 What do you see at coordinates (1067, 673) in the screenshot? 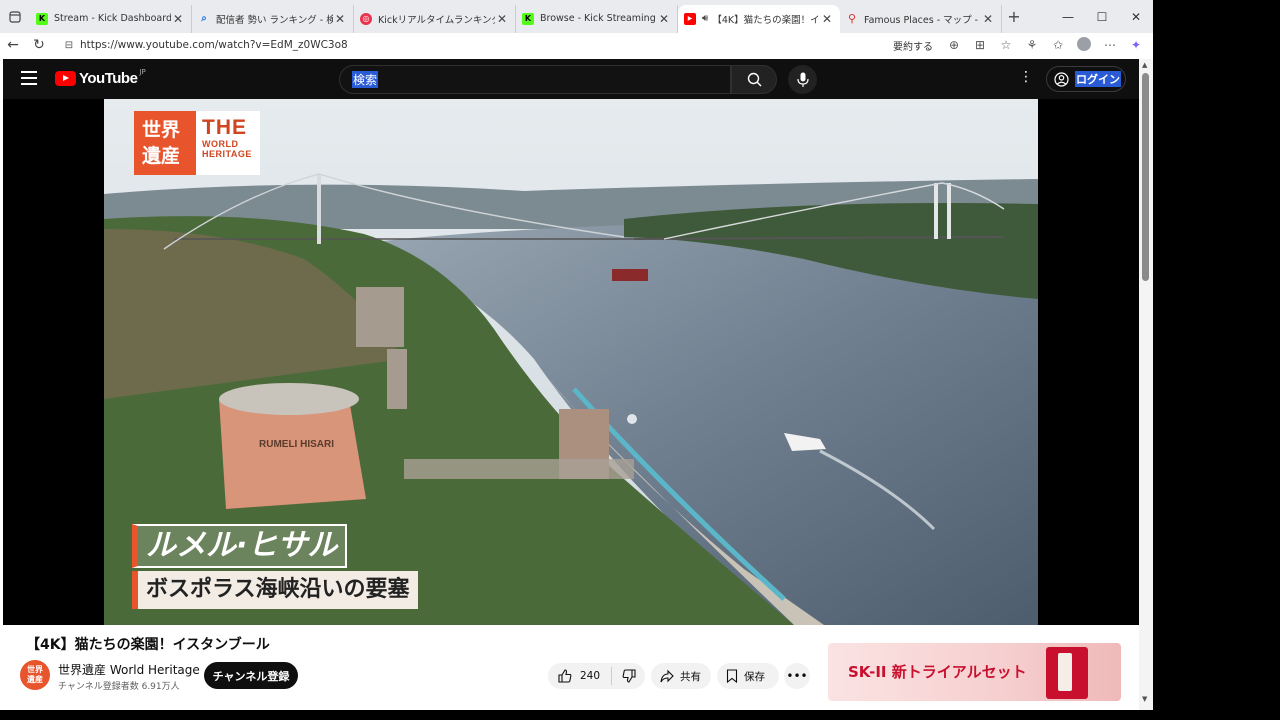
I see `product-image` at bounding box center [1067, 673].